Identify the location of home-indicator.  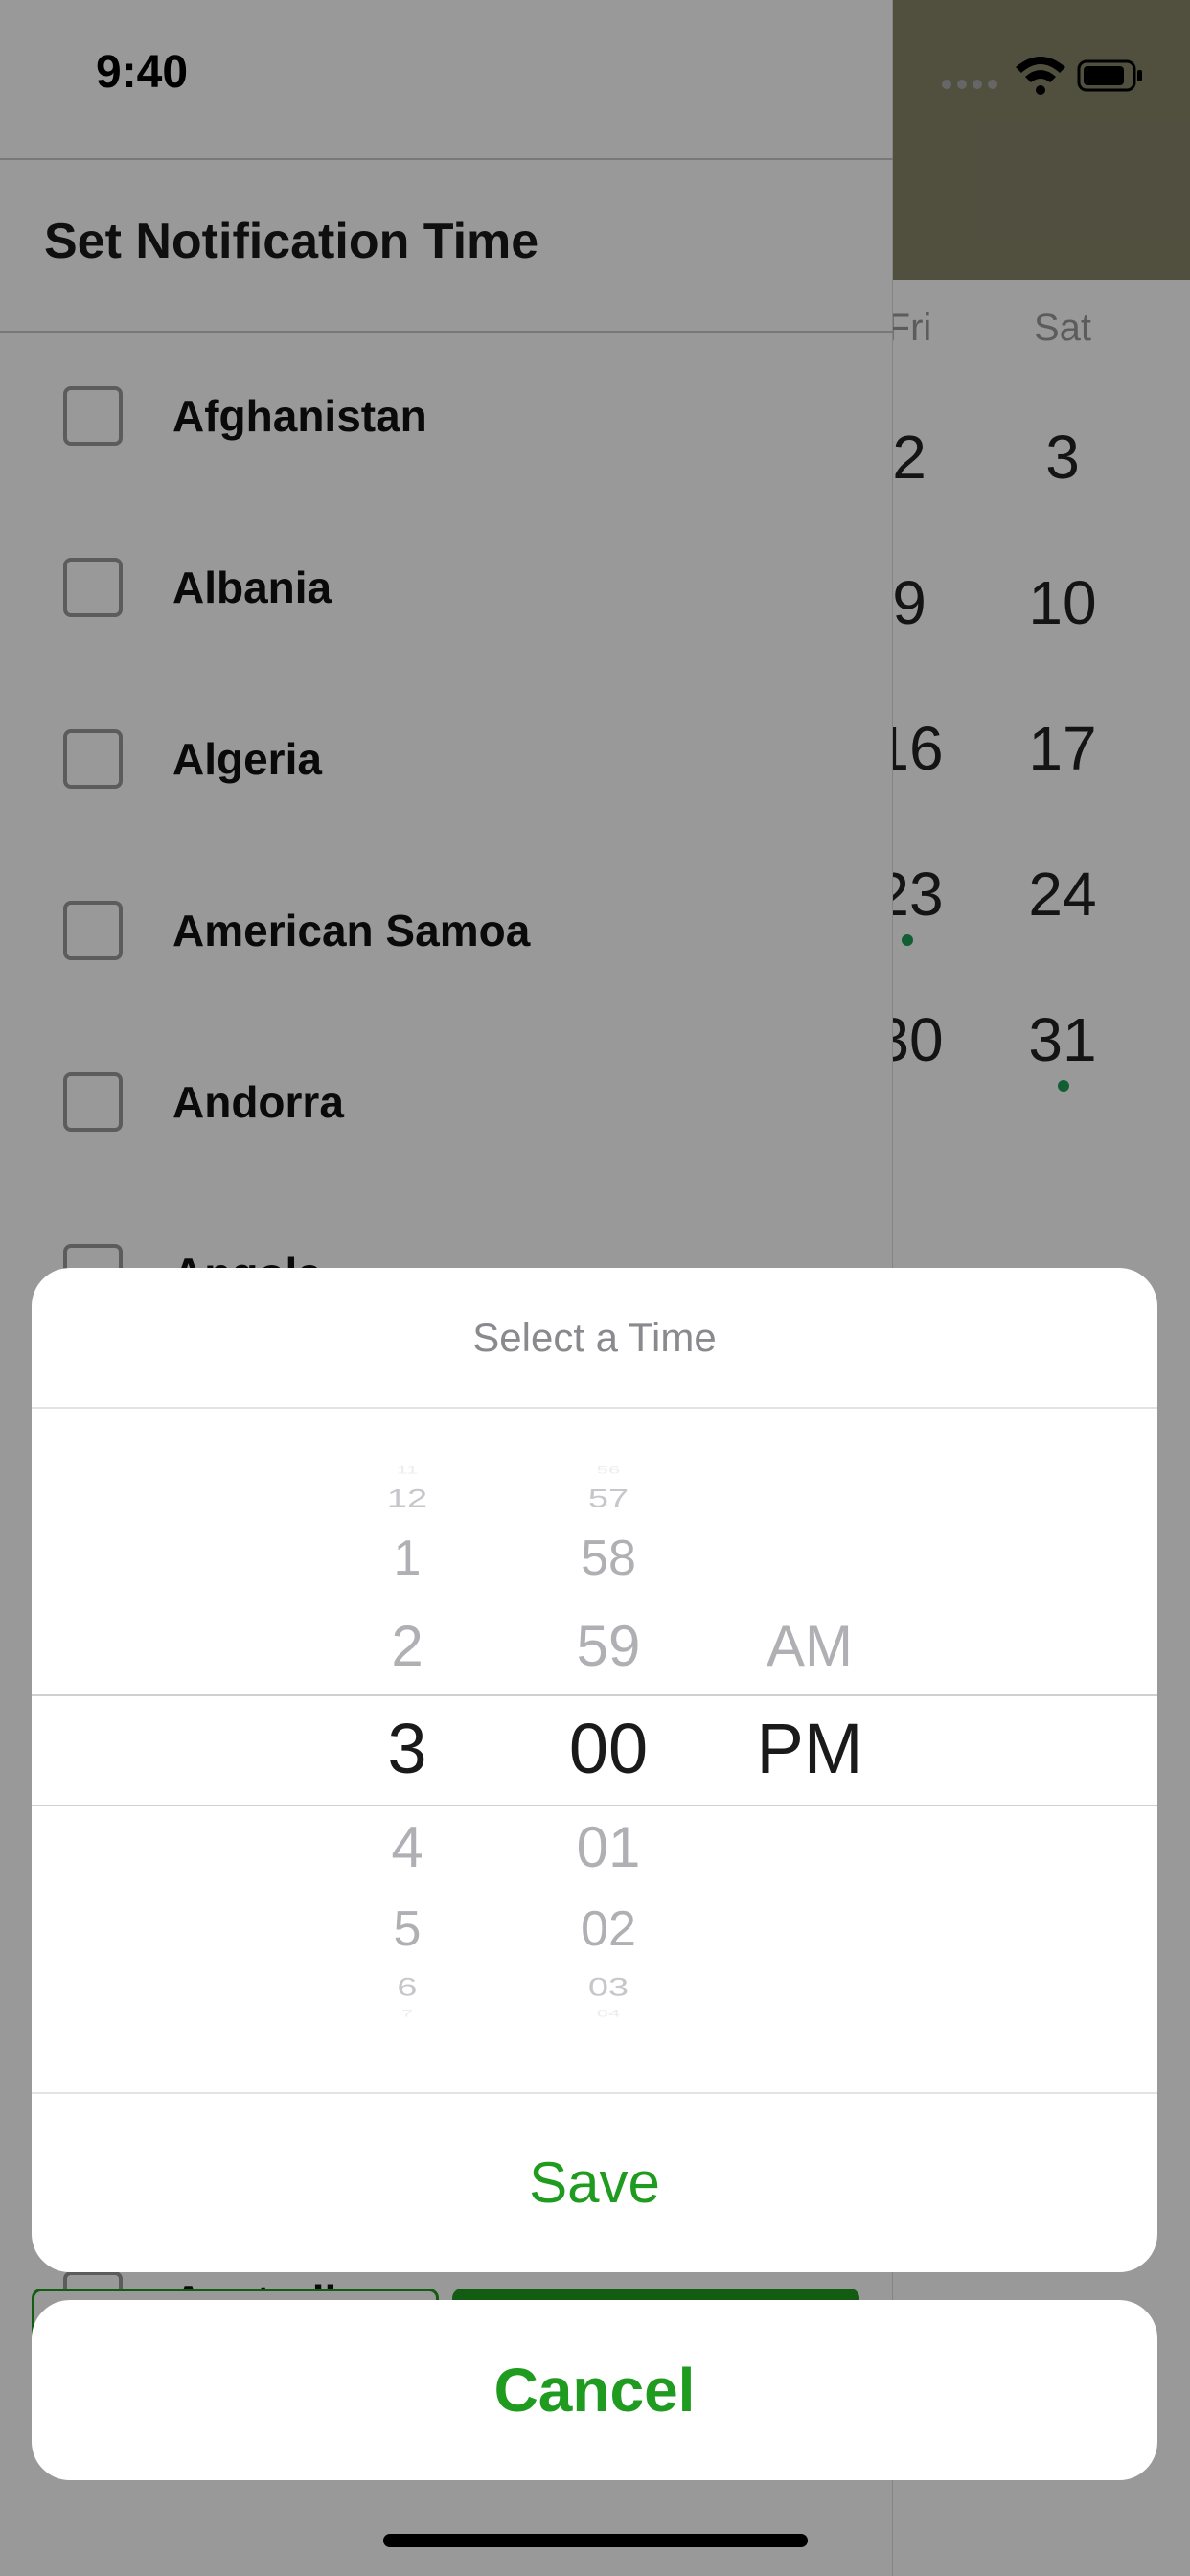
(595, 2540).